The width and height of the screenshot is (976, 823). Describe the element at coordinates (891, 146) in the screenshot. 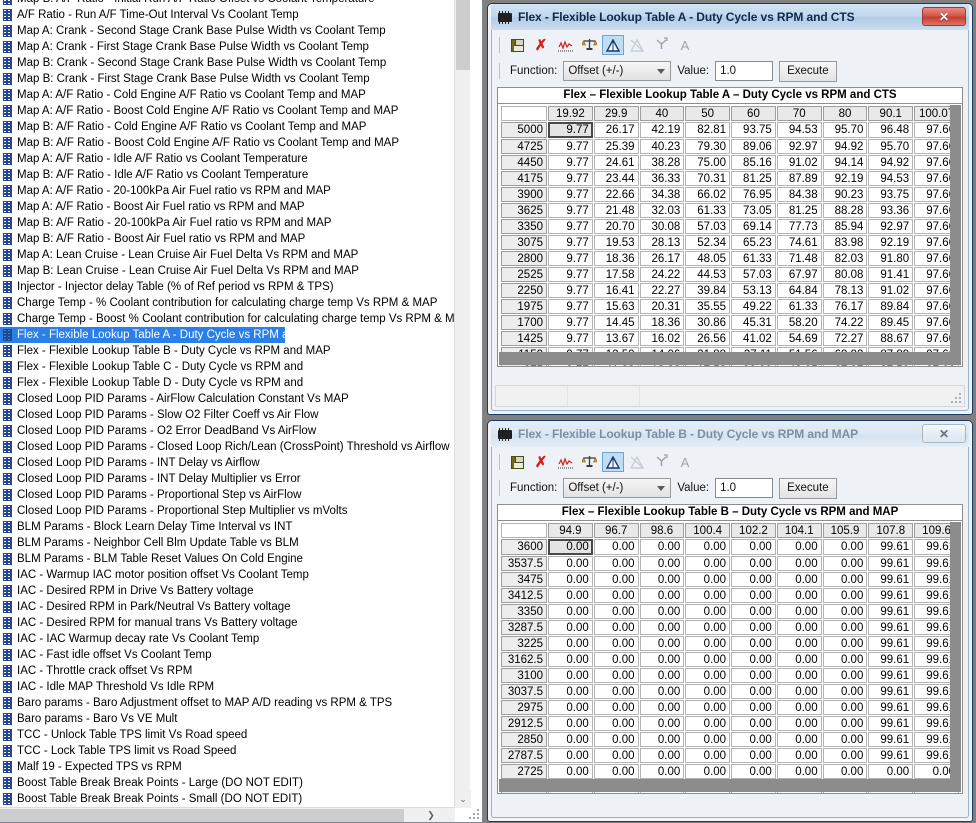

I see `table-cell: 95.70` at that location.